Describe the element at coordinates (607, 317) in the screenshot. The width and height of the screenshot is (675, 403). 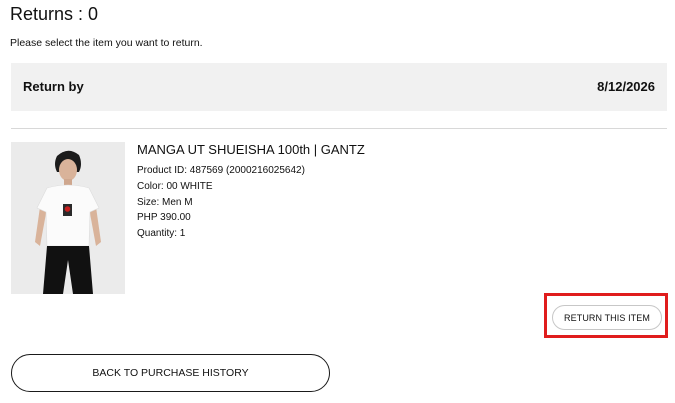
I see `return-this-item-button: RETURN THIS ITEM` at that location.